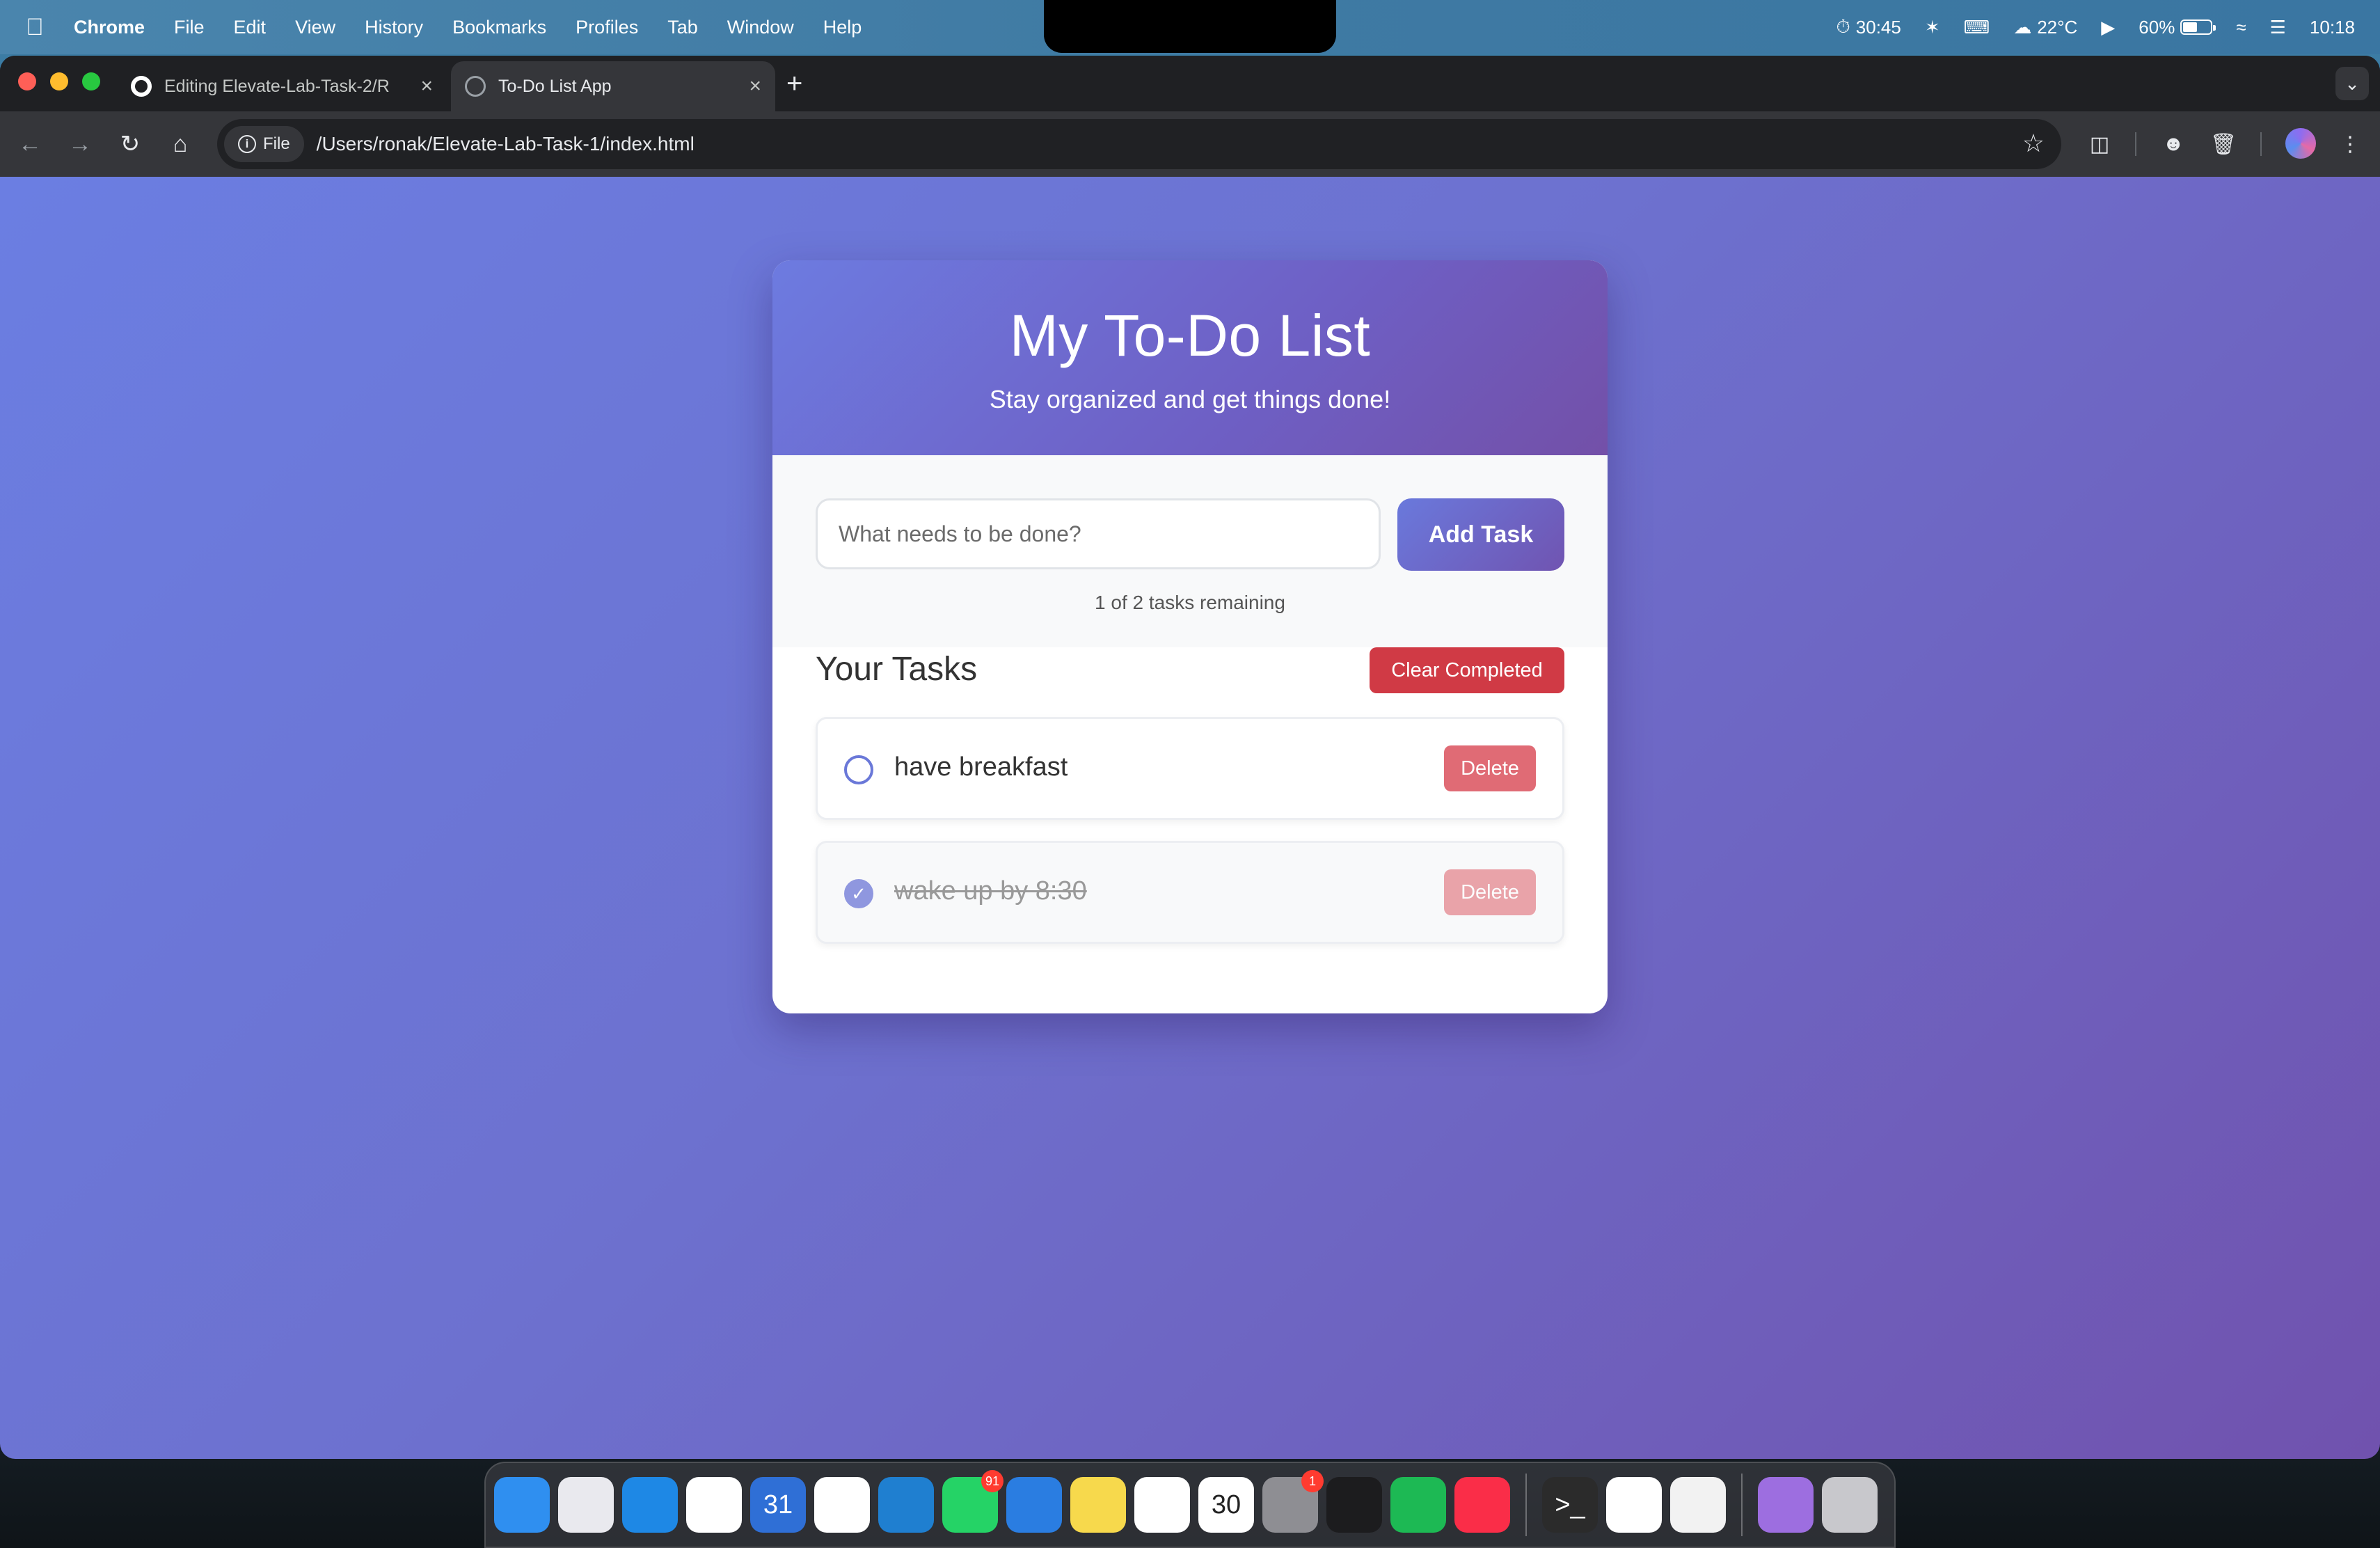  Describe the element at coordinates (1034, 1505) in the screenshot. I see `tasks-icon` at that location.